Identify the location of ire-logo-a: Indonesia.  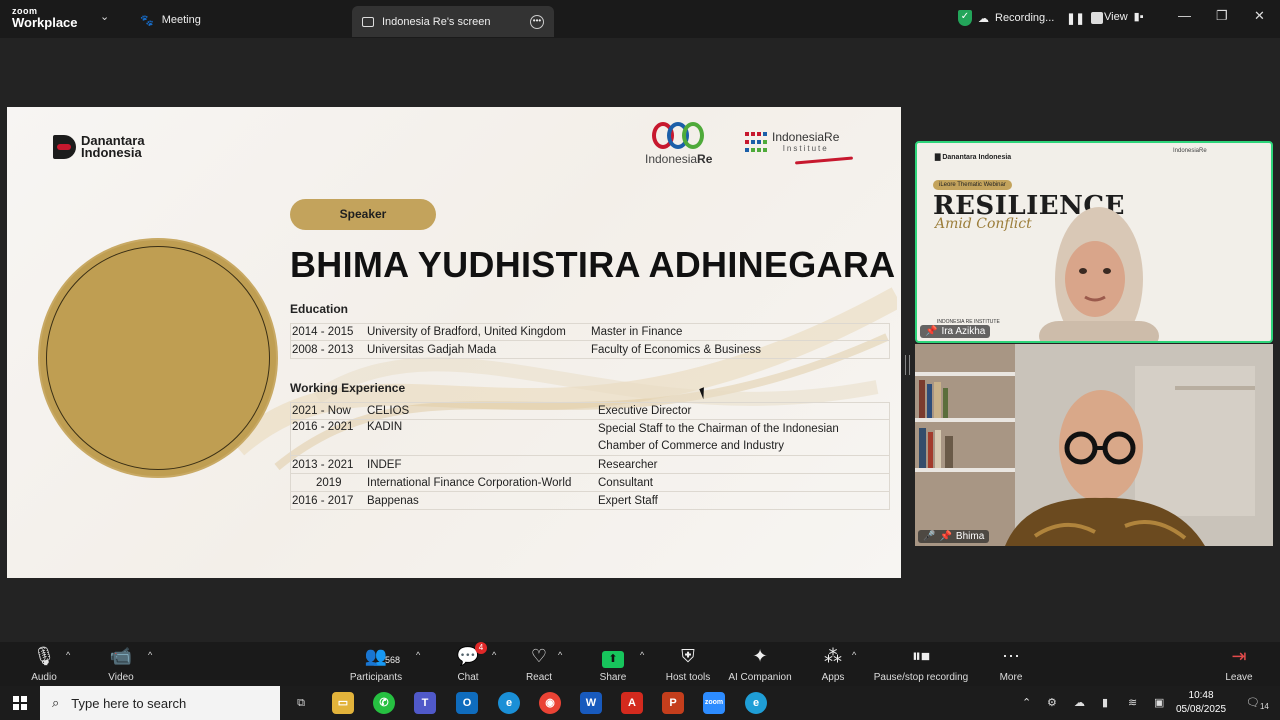
(671, 159).